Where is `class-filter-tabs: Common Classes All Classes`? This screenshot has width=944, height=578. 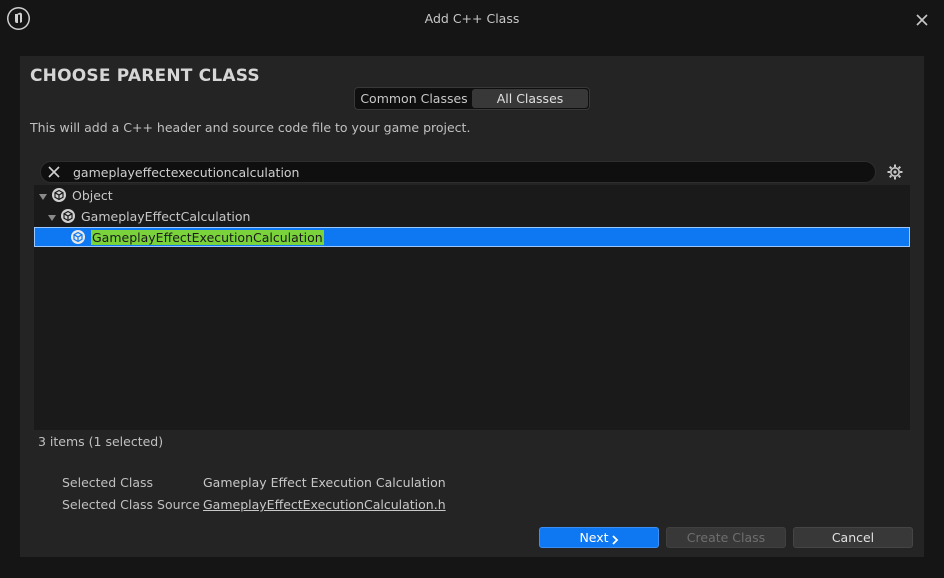 class-filter-tabs: Common Classes All Classes is located at coordinates (472, 98).